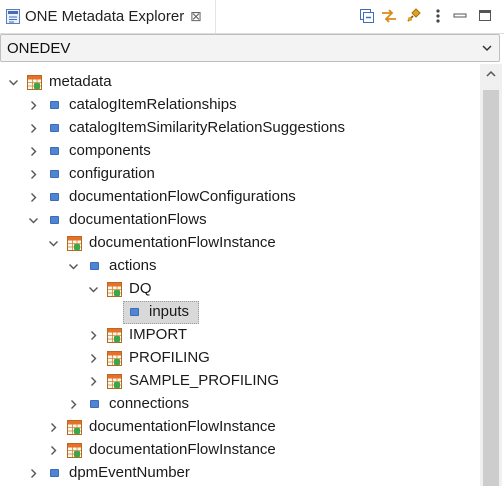  What do you see at coordinates (460, 16) in the screenshot?
I see `minimize-icon` at bounding box center [460, 16].